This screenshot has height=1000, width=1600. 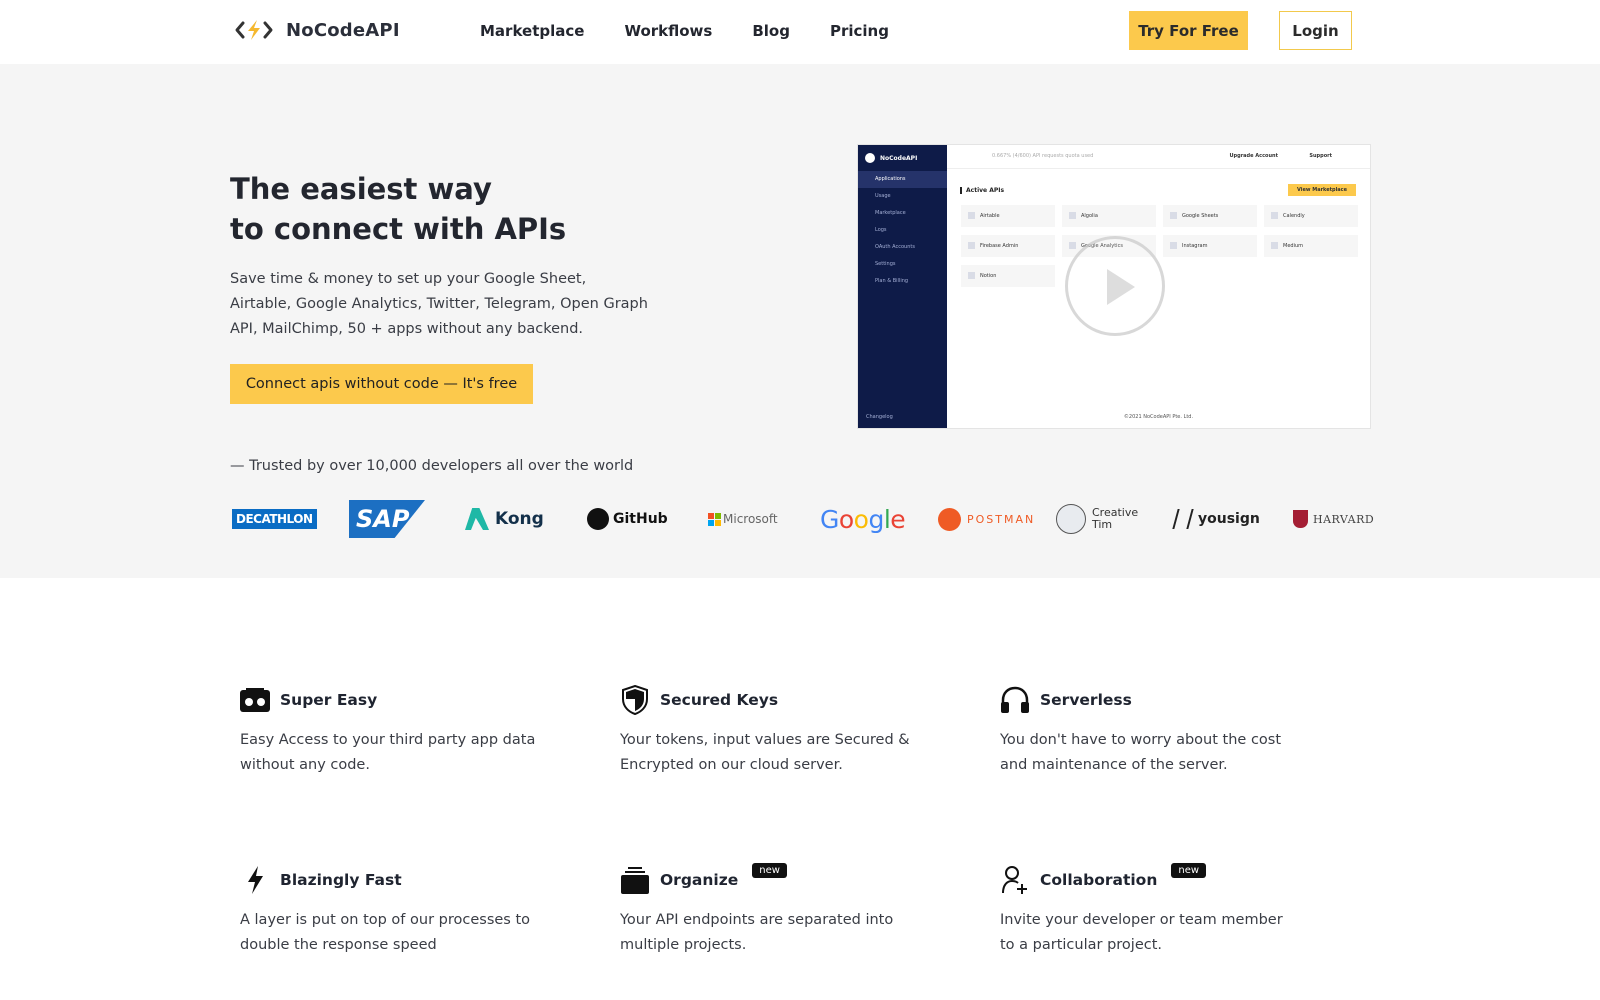 I want to click on login-button: Login, so click(x=1315, y=30).